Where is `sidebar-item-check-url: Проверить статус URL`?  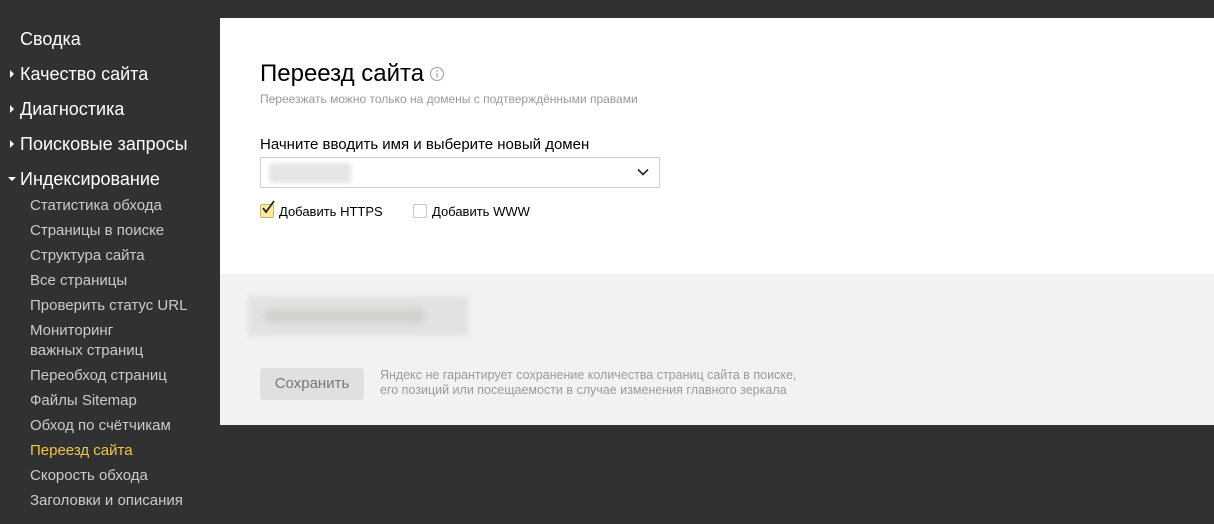
sidebar-item-check-url: Проверить статус URL is located at coordinates (108, 306).